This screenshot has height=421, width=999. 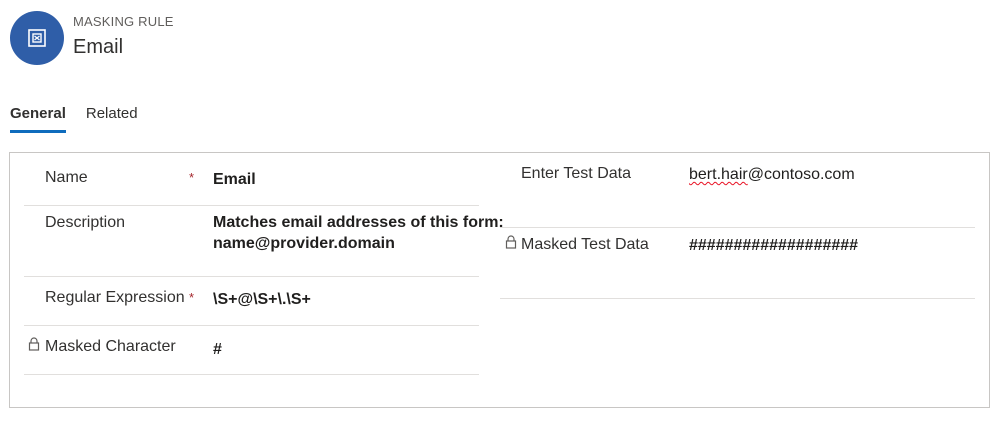 I want to click on entity-type-label: MASKING RULE, so click(x=123, y=21).